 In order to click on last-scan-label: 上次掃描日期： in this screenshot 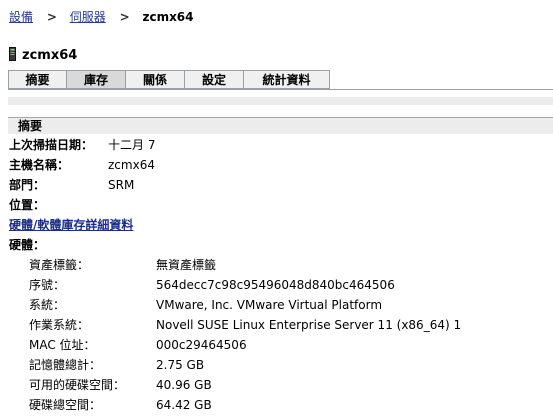, I will do `click(51, 145)`.